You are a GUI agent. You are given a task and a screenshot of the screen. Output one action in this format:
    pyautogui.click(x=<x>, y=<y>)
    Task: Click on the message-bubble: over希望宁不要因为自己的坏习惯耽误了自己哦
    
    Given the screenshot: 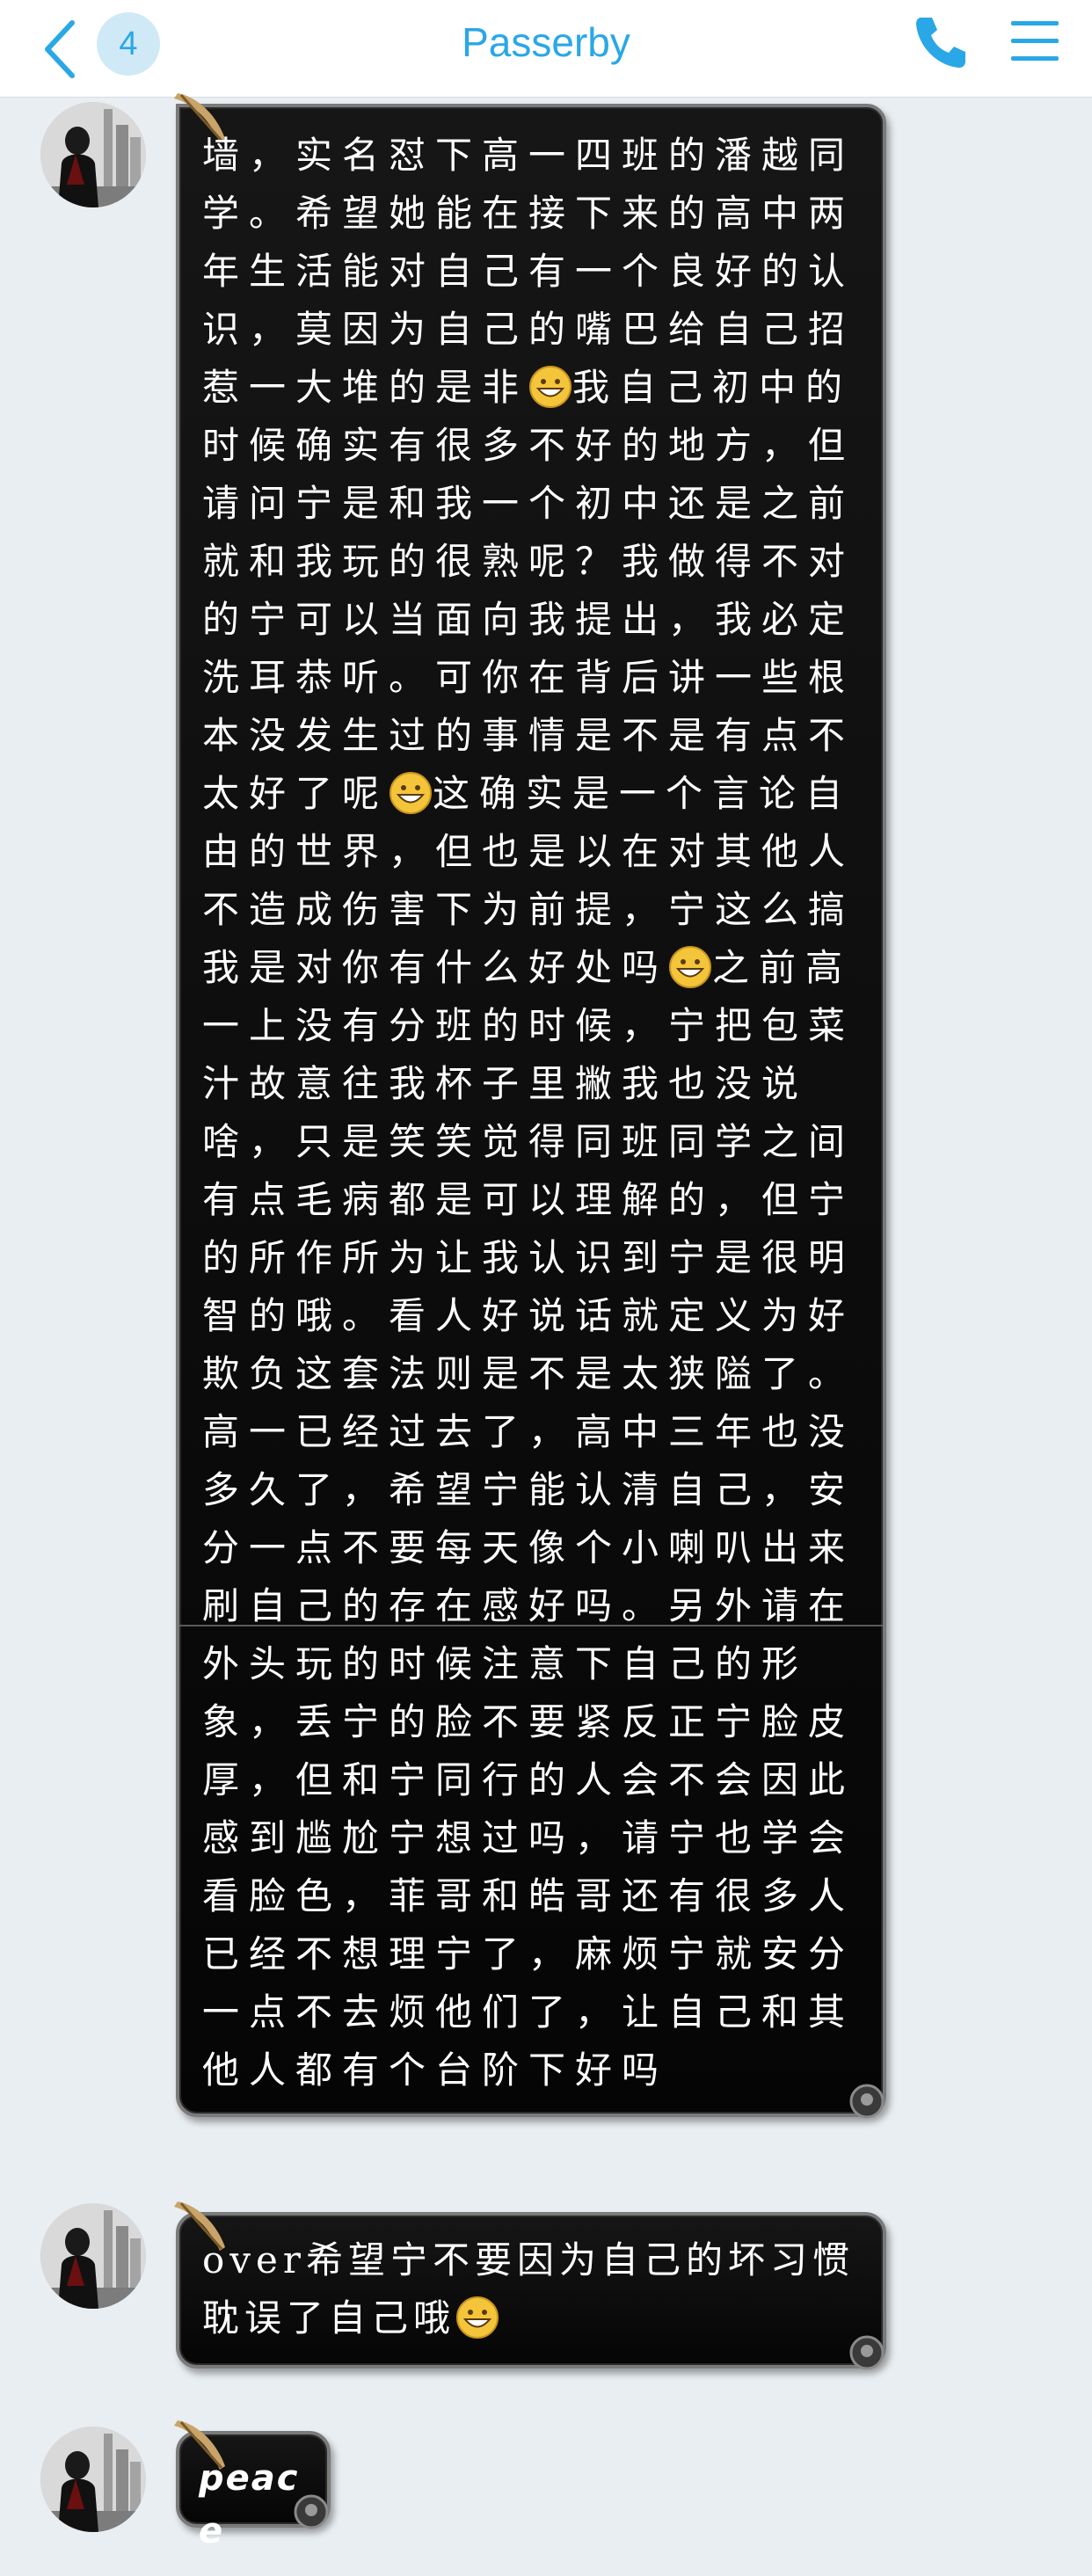 What is the action you would take?
    pyautogui.click(x=530, y=2285)
    